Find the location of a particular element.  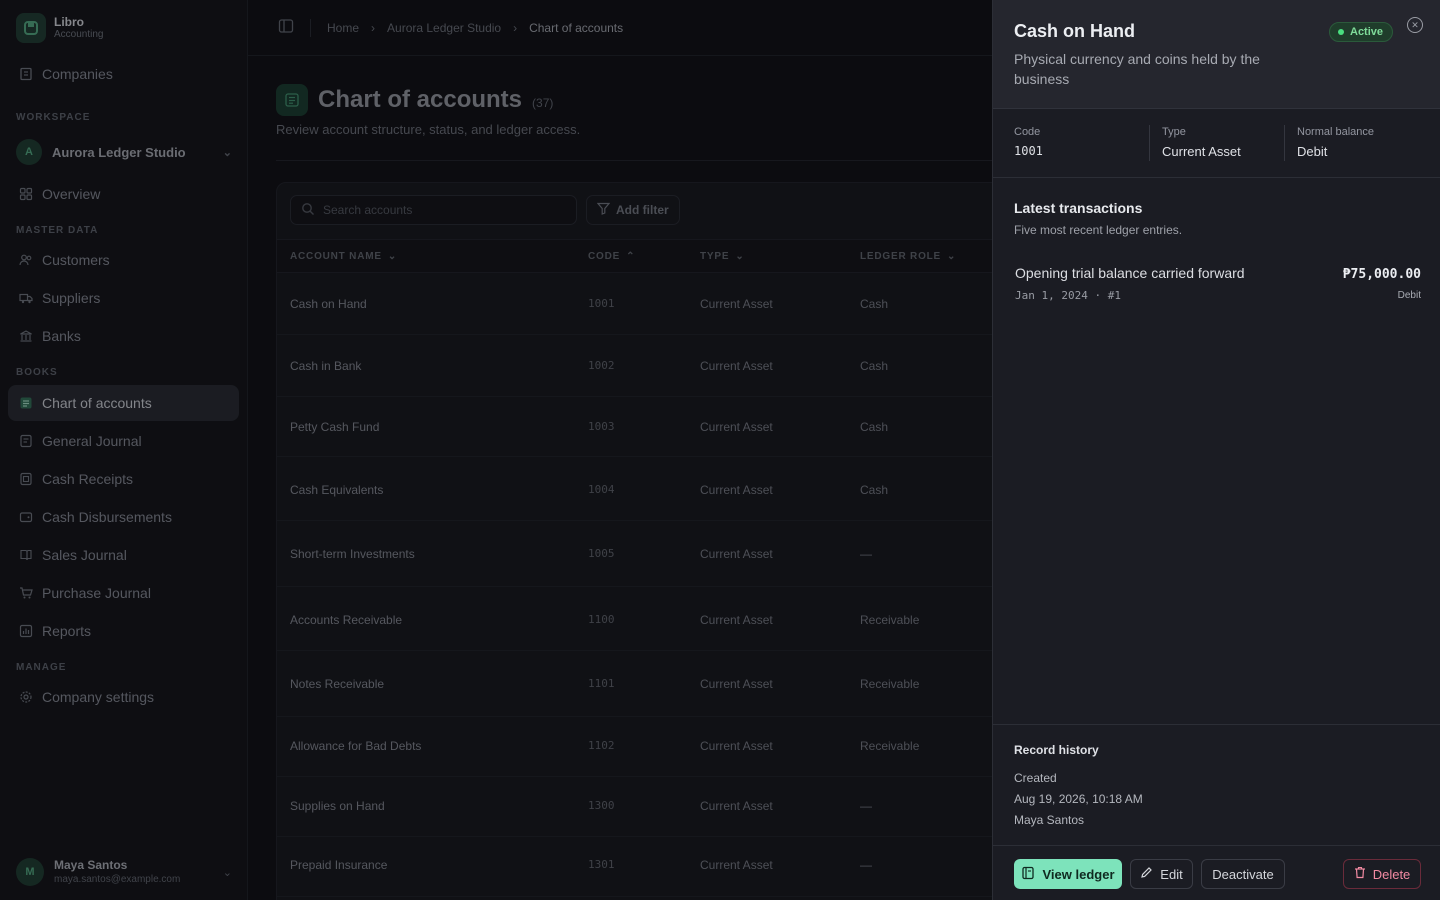

meta-label: Type is located at coordinates (1174, 132).